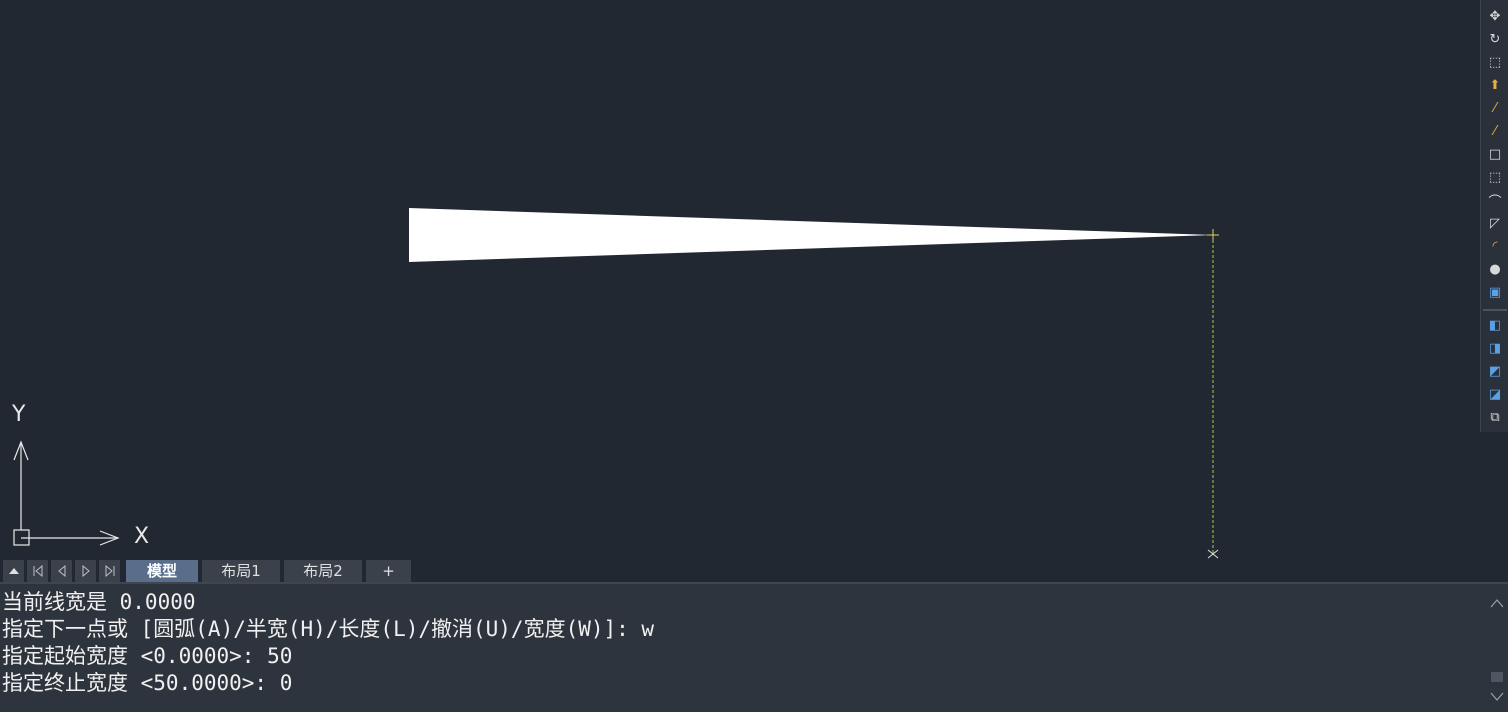  What do you see at coordinates (1495, 16) in the screenshot?
I see `move-icon: ✥` at bounding box center [1495, 16].